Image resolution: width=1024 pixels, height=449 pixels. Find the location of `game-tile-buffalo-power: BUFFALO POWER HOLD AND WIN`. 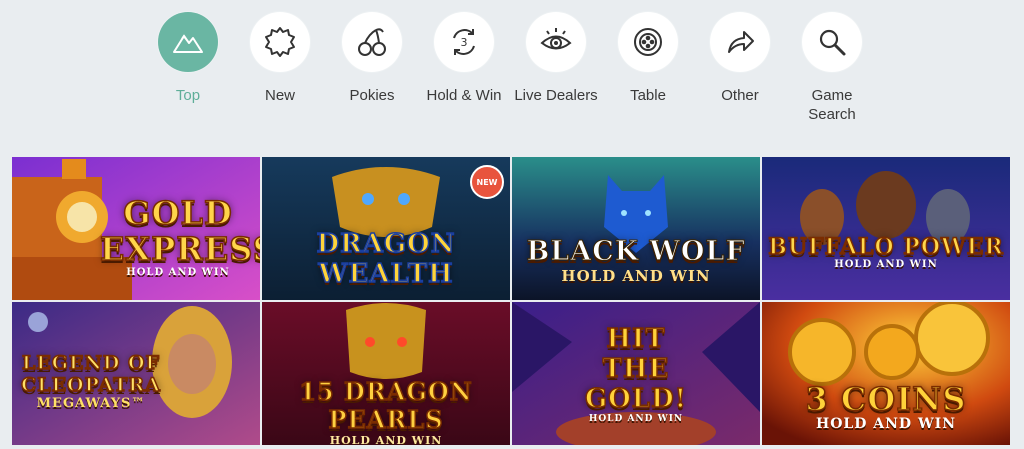

game-tile-buffalo-power: BUFFALO POWER HOLD AND WIN is located at coordinates (886, 228).